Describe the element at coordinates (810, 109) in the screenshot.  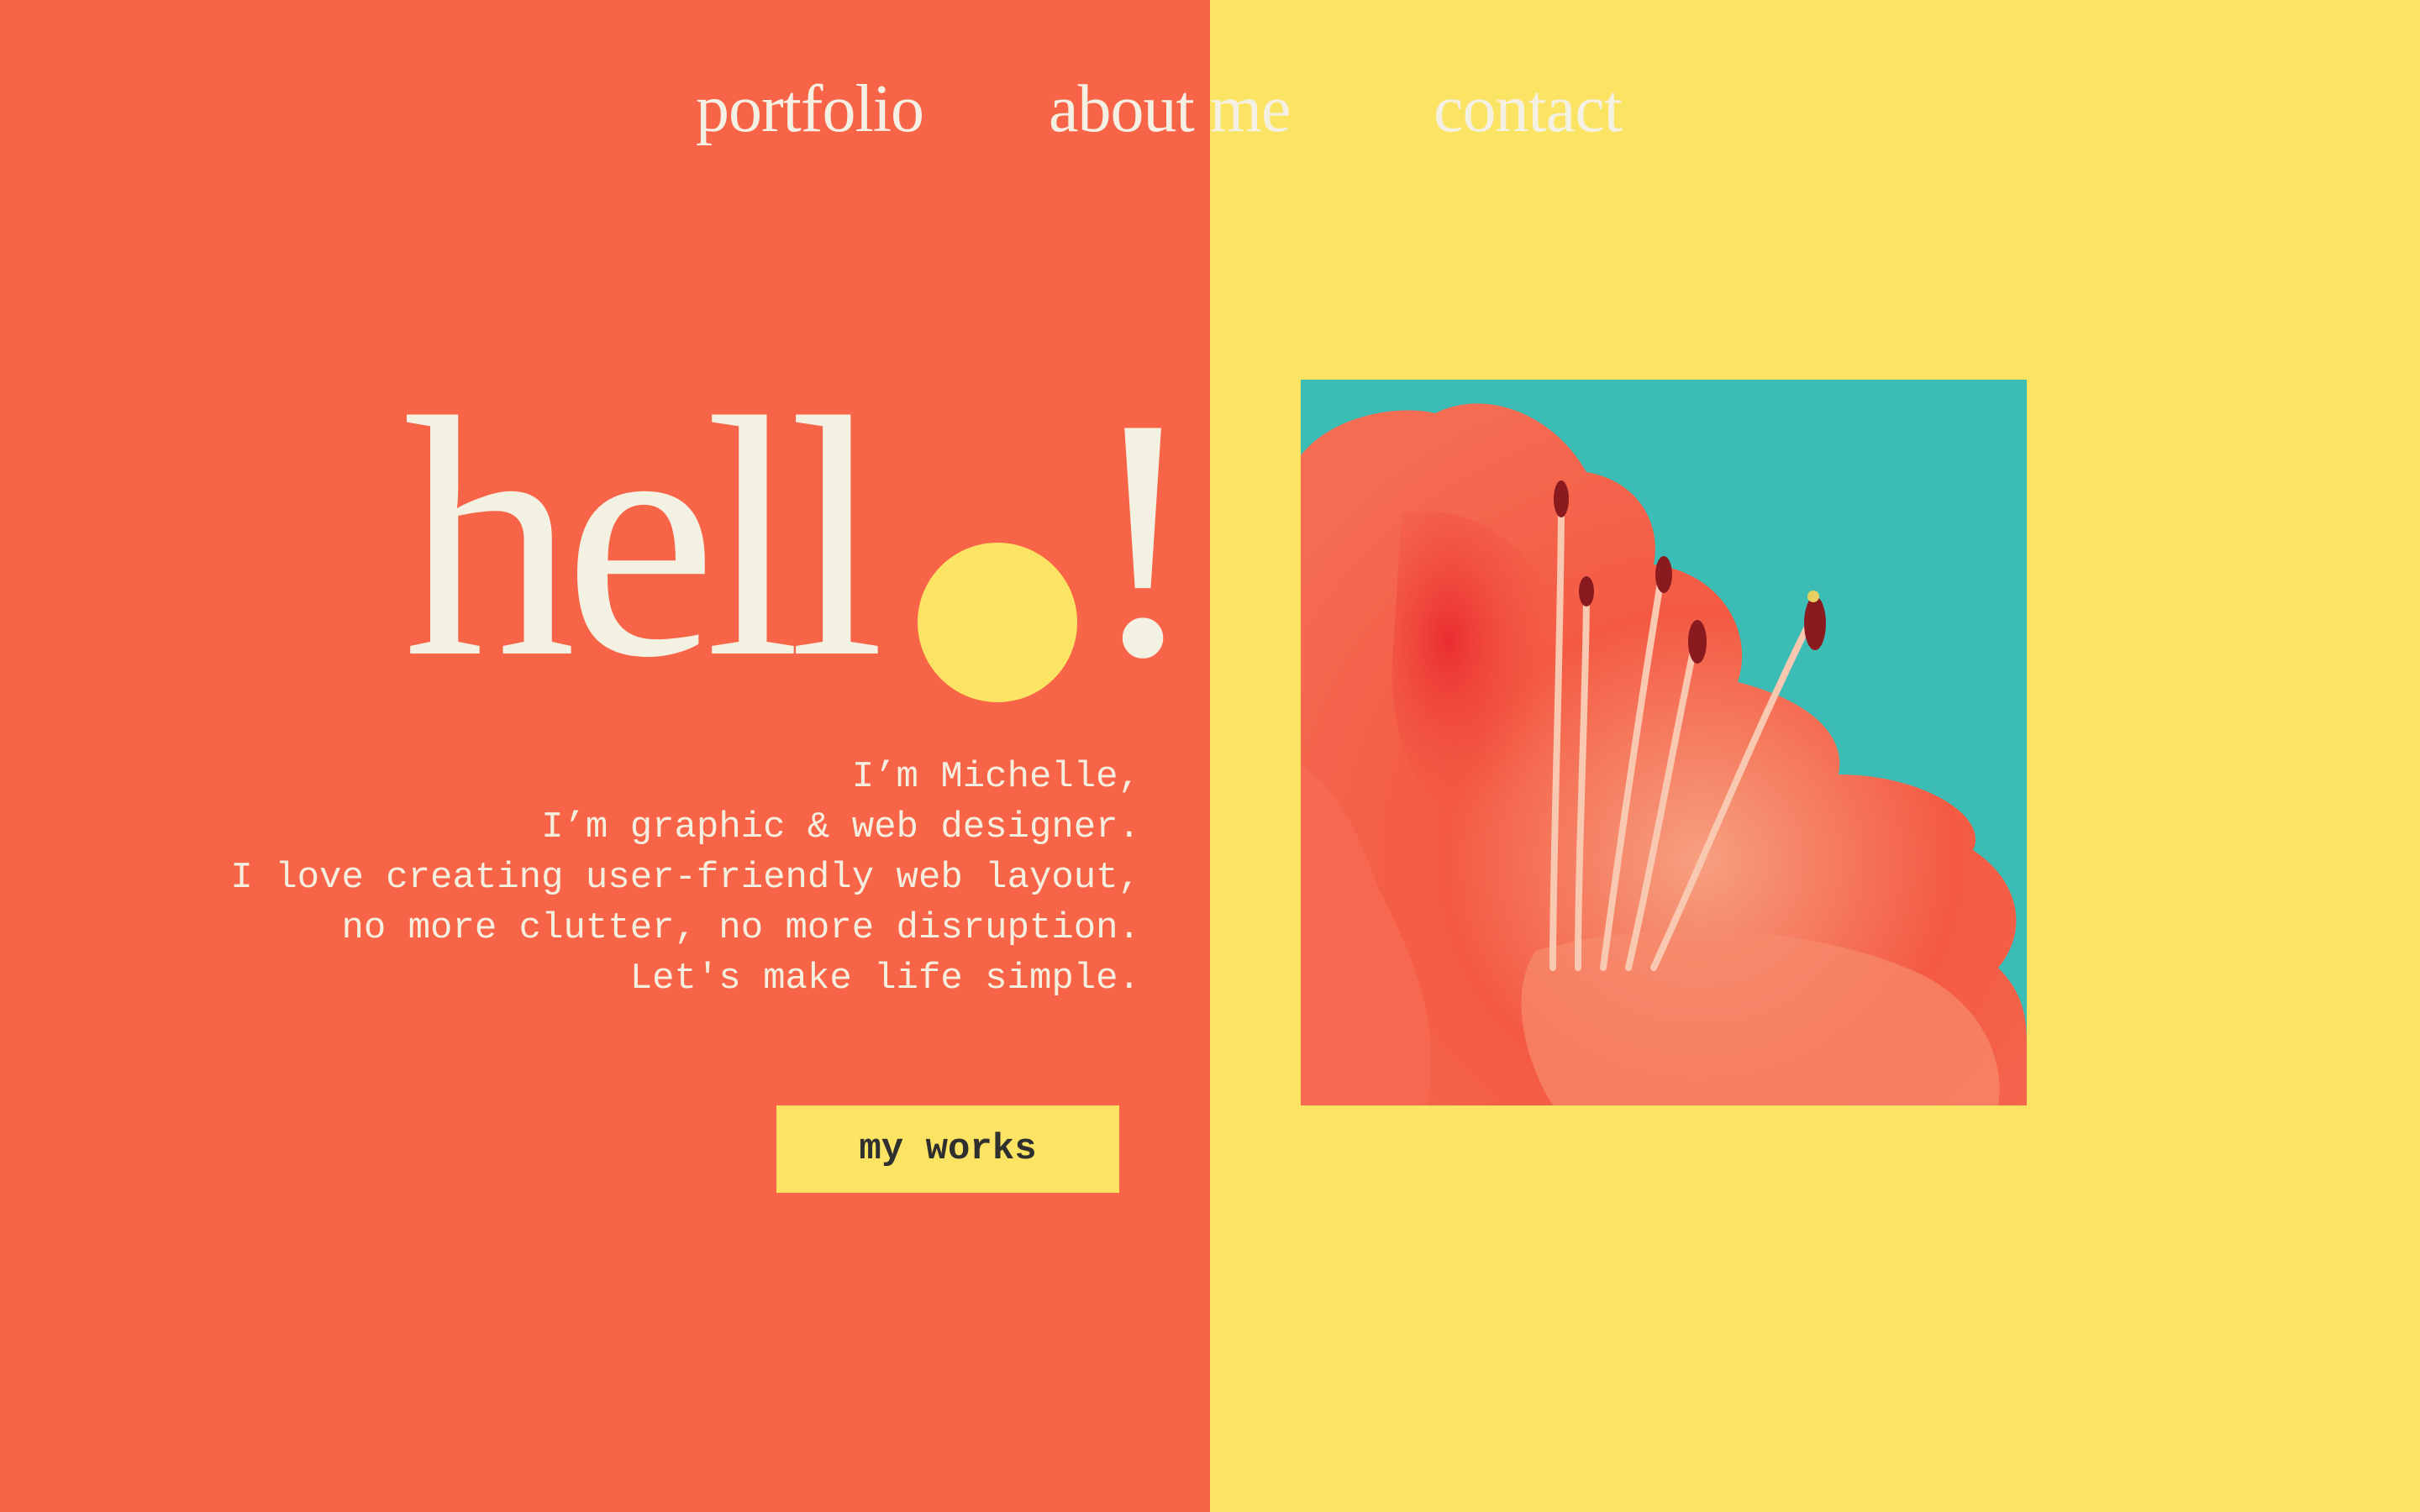
I see `nav-link-portfolio: portfolio` at that location.